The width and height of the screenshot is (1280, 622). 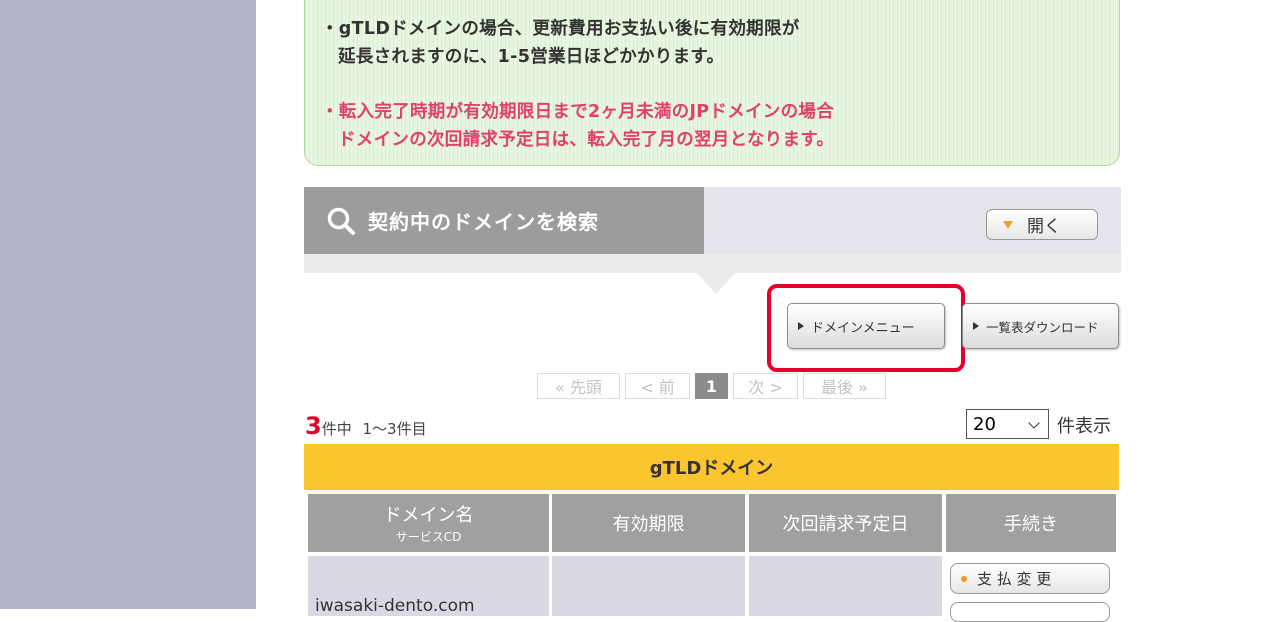 I want to click on open-search-label: 開く, so click(x=1044, y=227).